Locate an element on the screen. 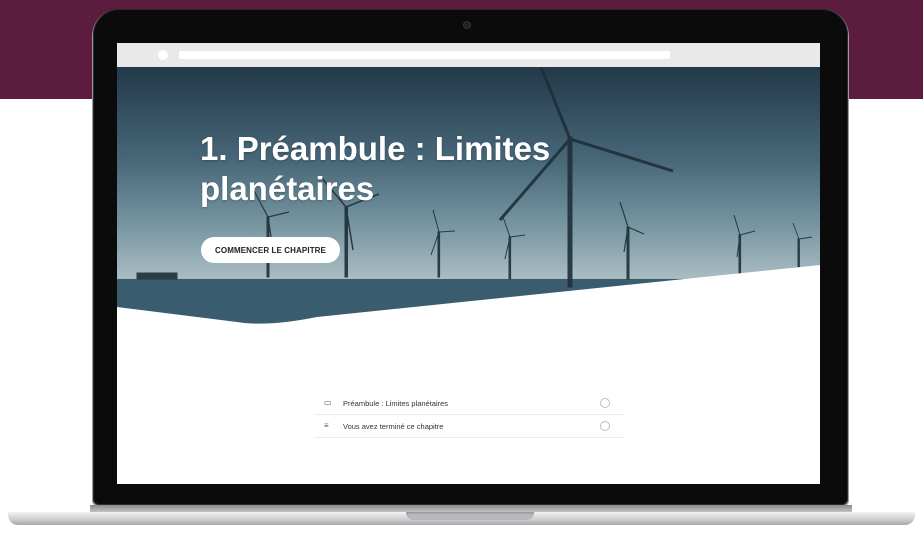 This screenshot has height=539, width=923. browser-address-bar is located at coordinates (424, 55).